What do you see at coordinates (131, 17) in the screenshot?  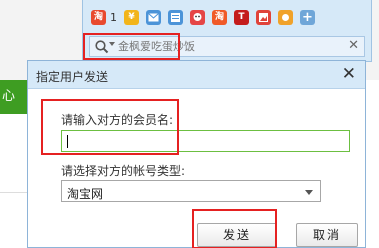 I see `wealth-icon: ¥` at bounding box center [131, 17].